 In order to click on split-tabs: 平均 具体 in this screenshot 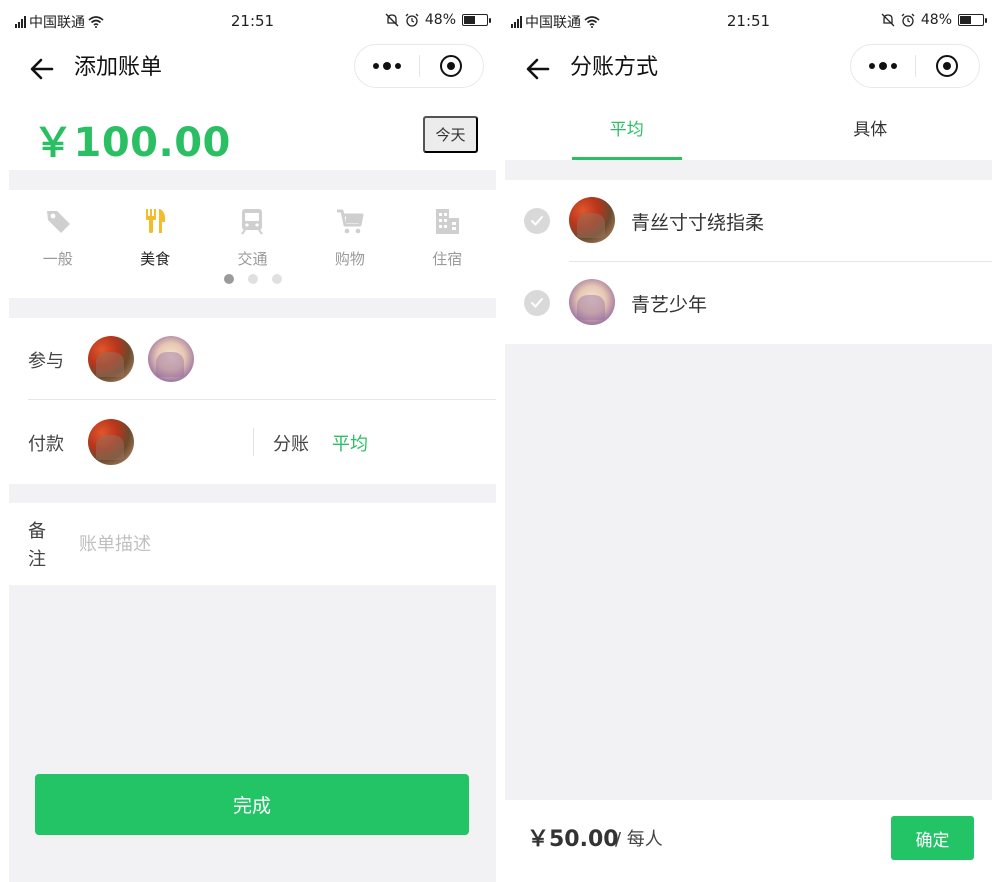, I will do `click(748, 129)`.